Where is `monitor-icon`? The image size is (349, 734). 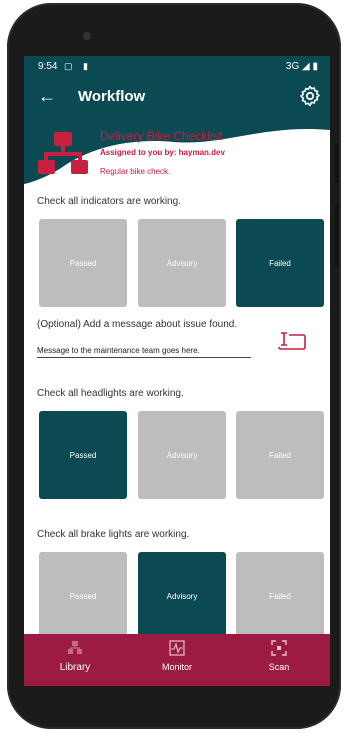
monitor-icon is located at coordinates (177, 648).